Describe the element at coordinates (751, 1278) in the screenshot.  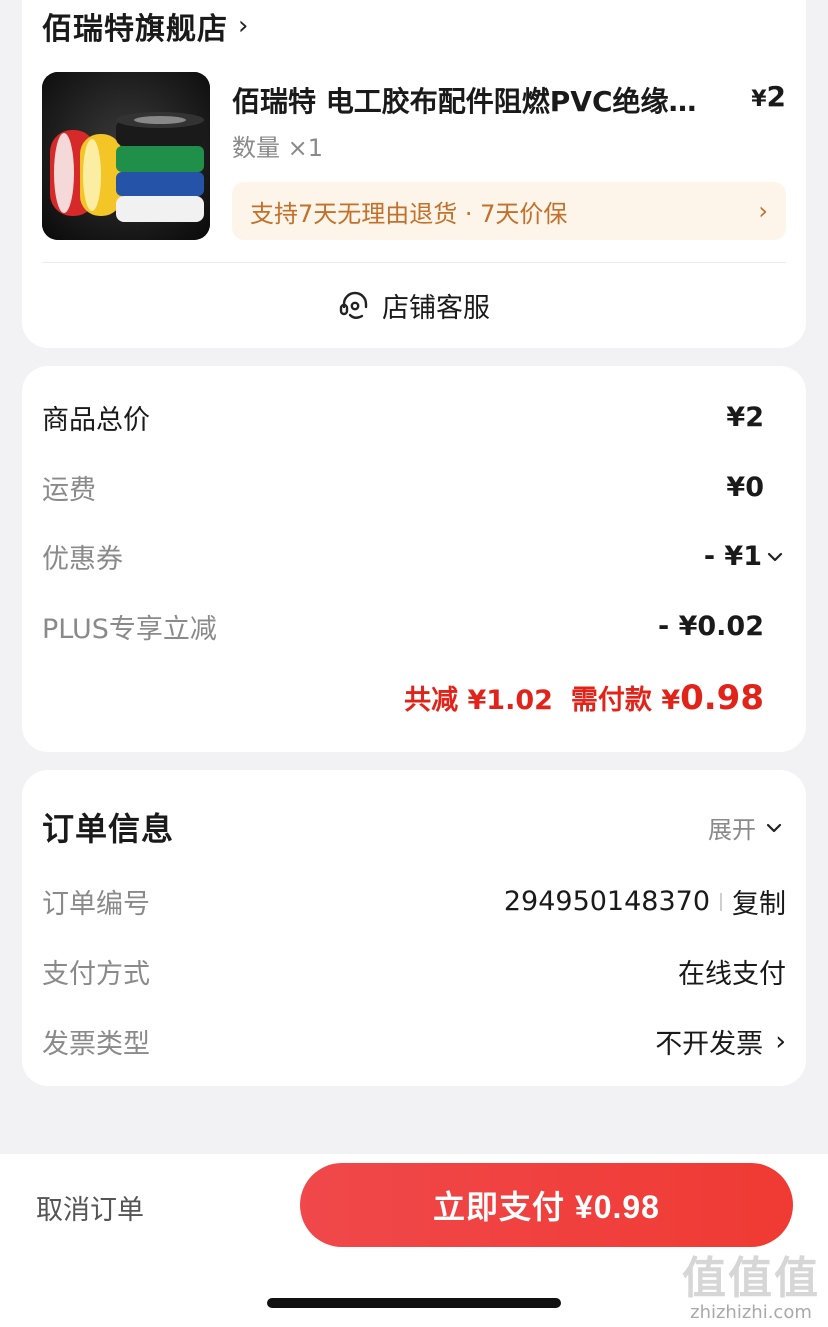
I see `watermark-logo: 值值值` at that location.